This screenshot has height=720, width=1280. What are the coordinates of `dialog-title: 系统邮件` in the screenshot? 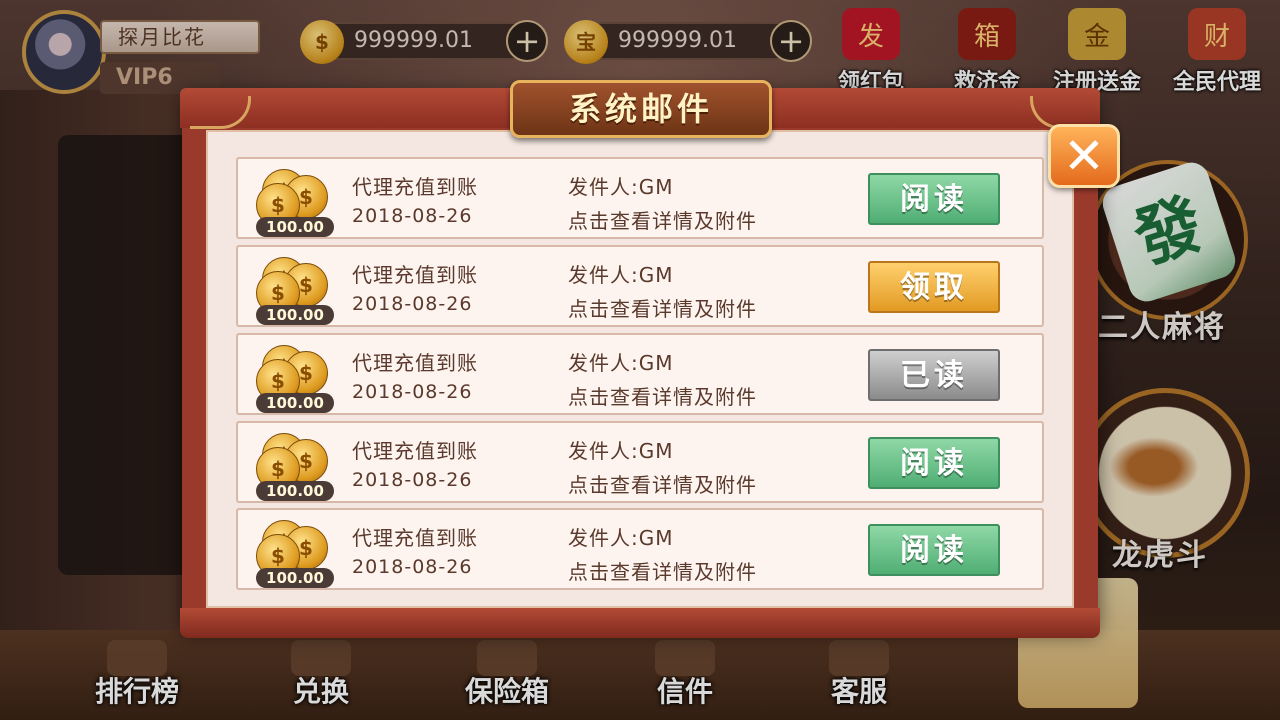 It's located at (641, 109).